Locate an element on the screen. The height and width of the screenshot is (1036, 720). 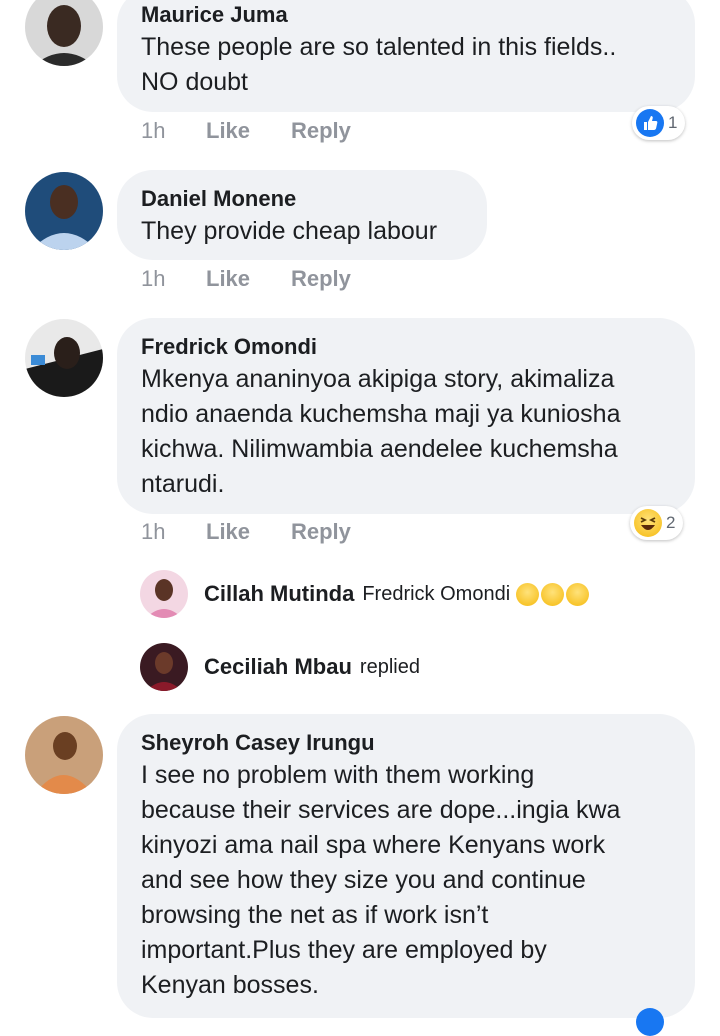
comment-text: They provide cheap labour is located at coordinates (289, 231).